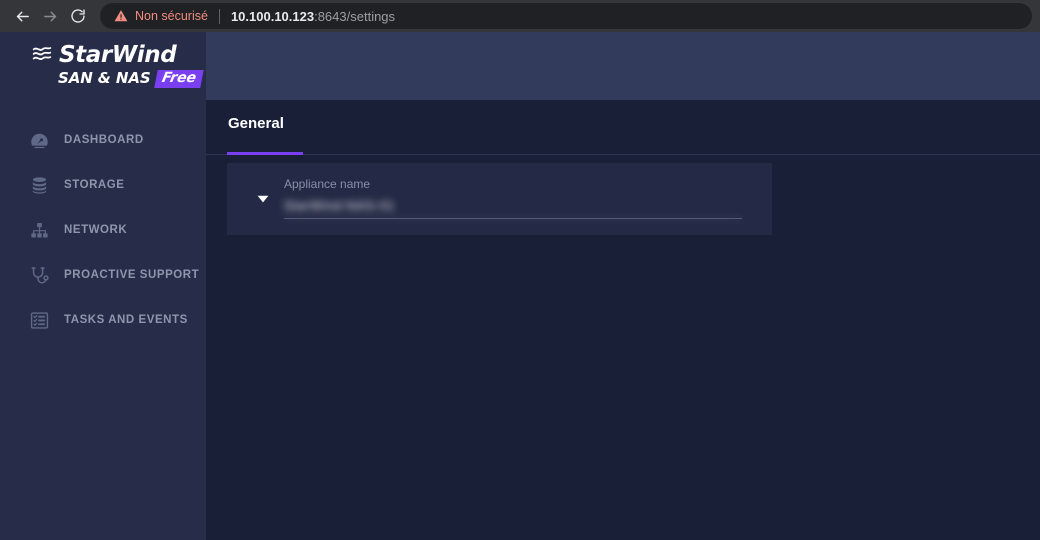 This screenshot has width=1040, height=540. What do you see at coordinates (96, 230) in the screenshot?
I see `sidebar-item-label: NETWORK` at bounding box center [96, 230].